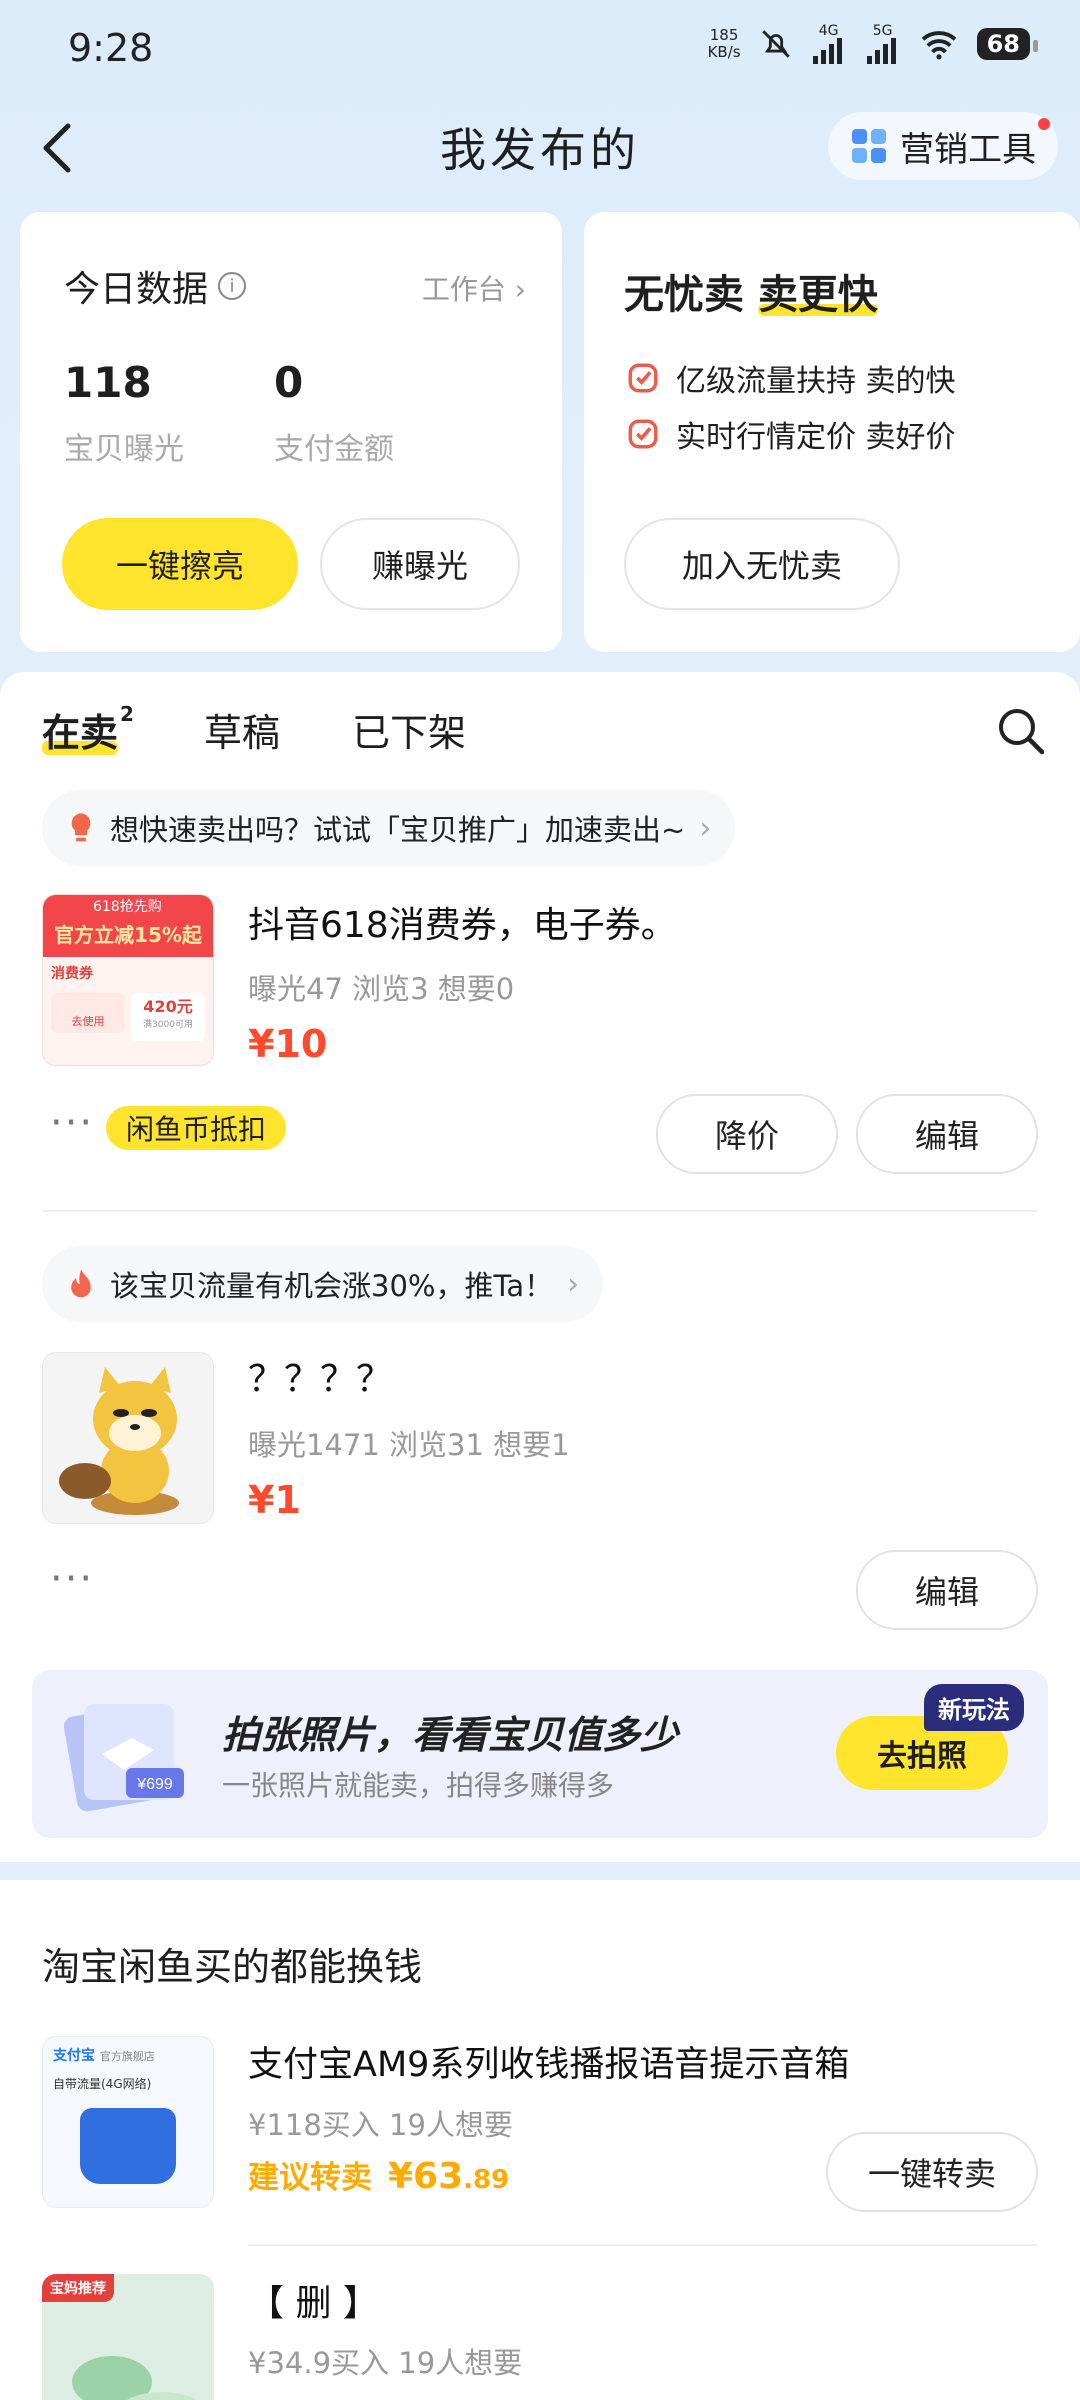 Image resolution: width=1080 pixels, height=2400 pixels. What do you see at coordinates (883, 44) in the screenshot?
I see `signal-5g-icon: 5G` at bounding box center [883, 44].